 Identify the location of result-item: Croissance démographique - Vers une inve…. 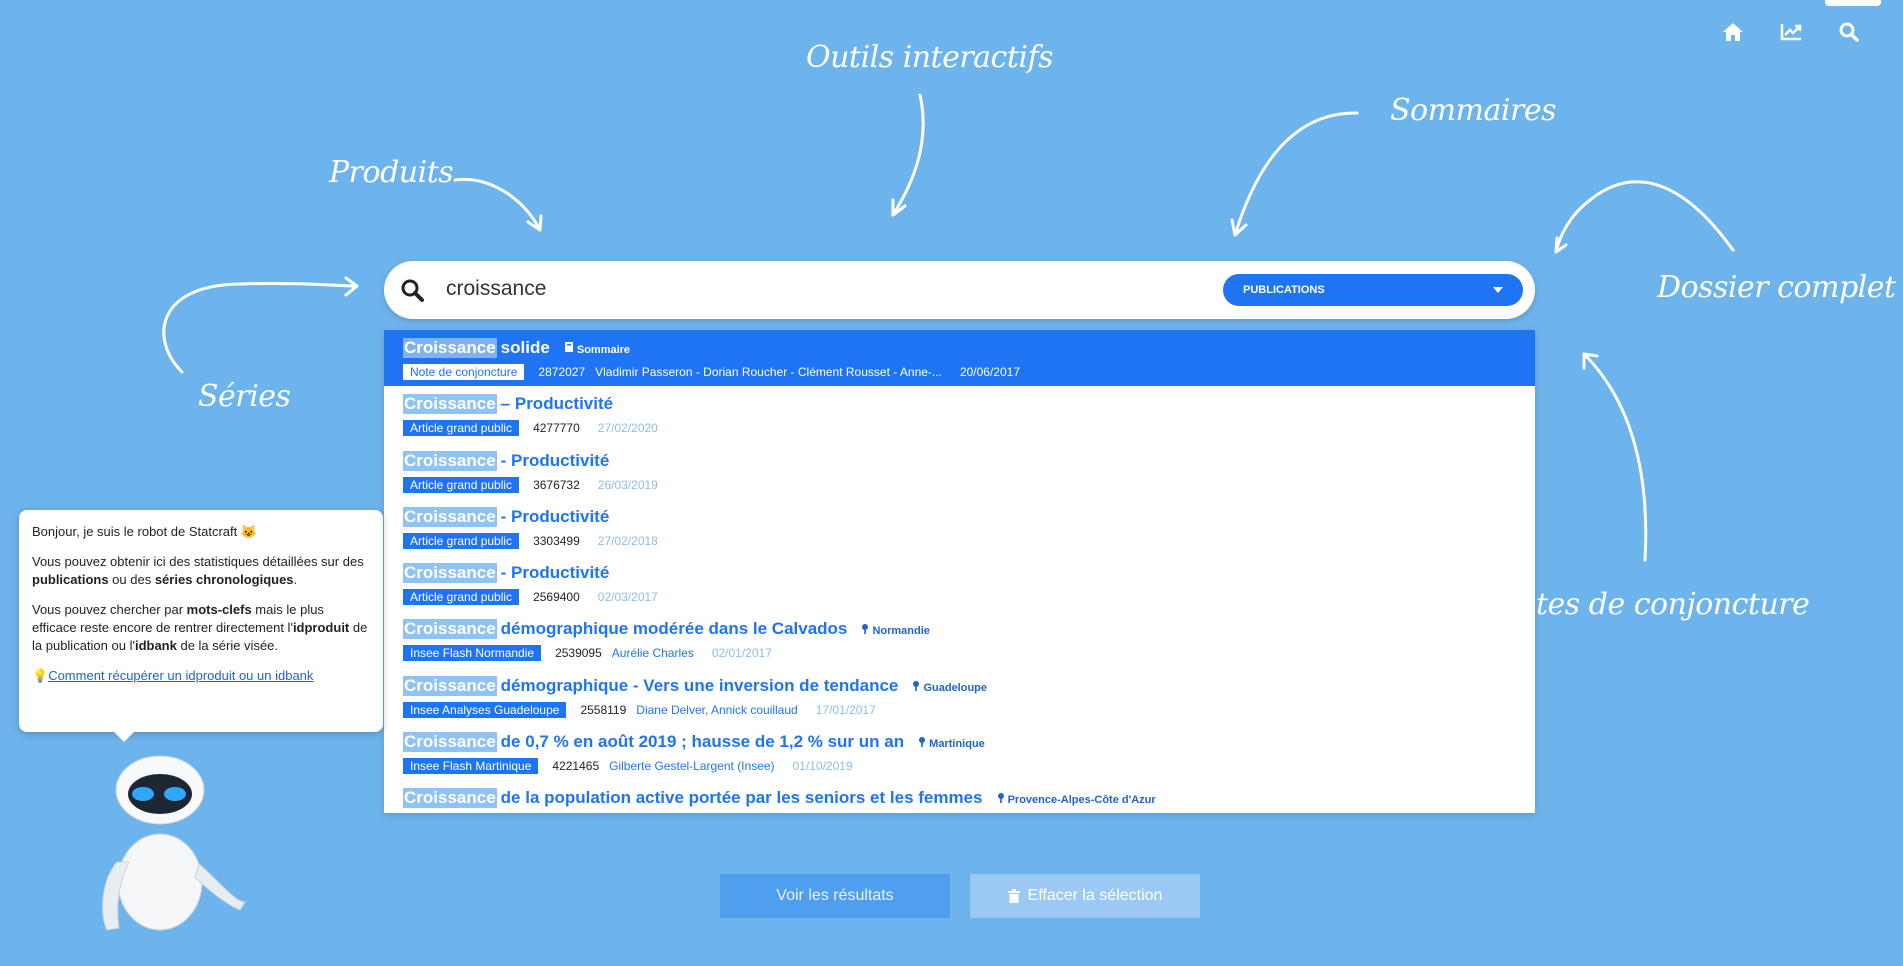
(959, 696).